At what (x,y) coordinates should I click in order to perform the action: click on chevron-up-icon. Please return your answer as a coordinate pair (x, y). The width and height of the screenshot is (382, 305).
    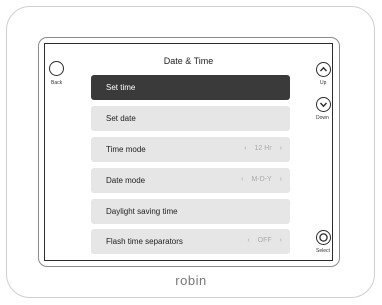
    Looking at the image, I should click on (323, 69).